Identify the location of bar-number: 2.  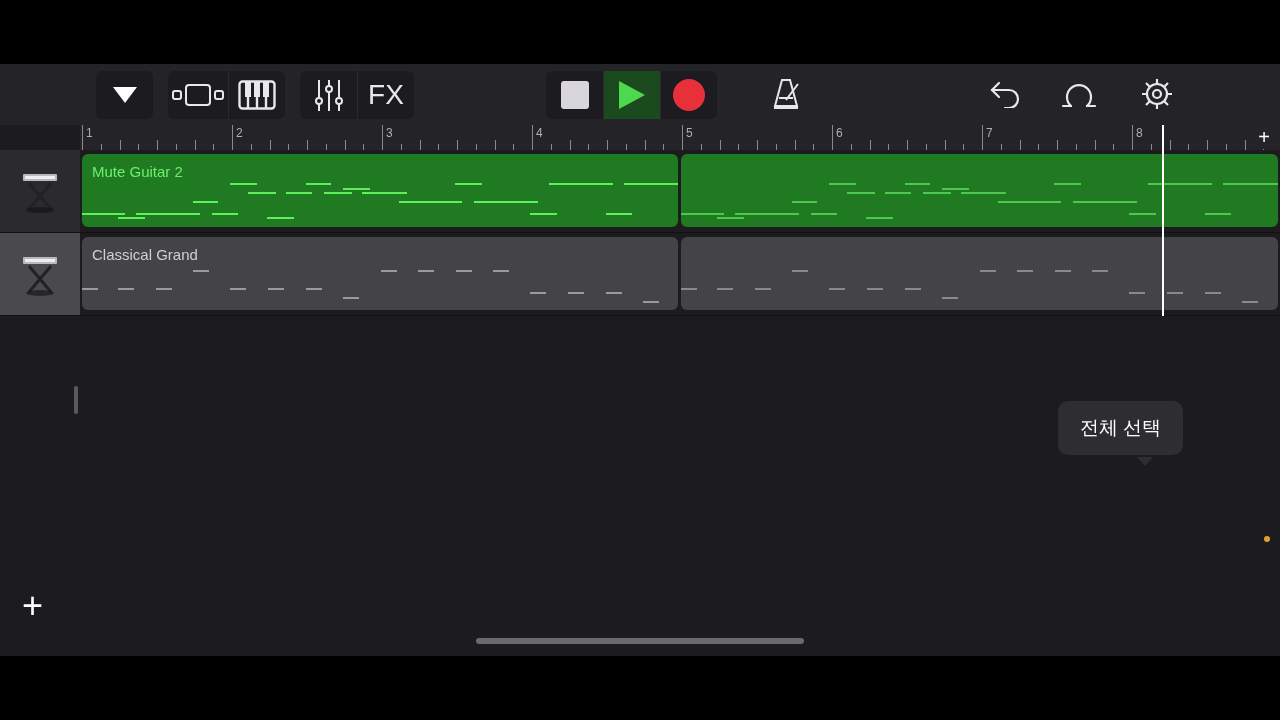
(239, 133).